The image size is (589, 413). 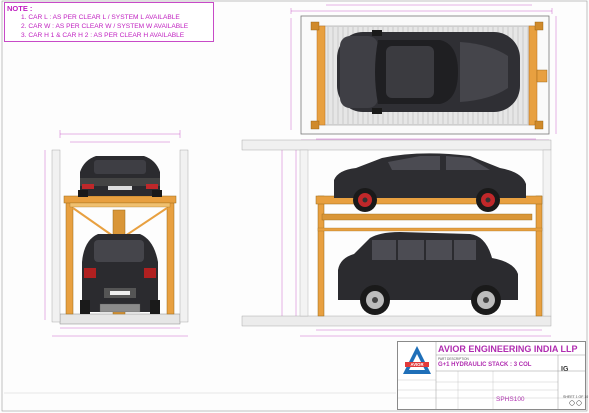 What do you see at coordinates (120, 176) in the screenshot?
I see `car-front-upper` at bounding box center [120, 176].